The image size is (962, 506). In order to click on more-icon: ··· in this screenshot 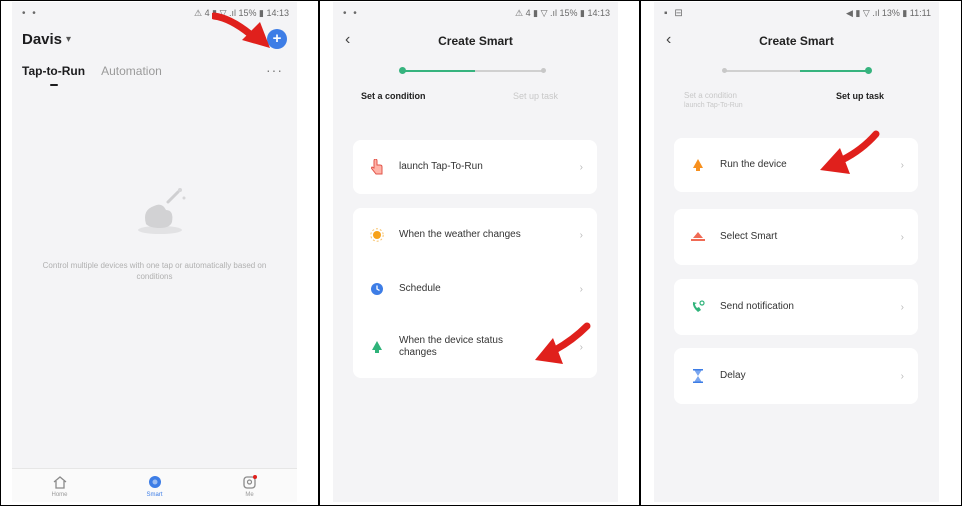, I will do `click(274, 70)`.